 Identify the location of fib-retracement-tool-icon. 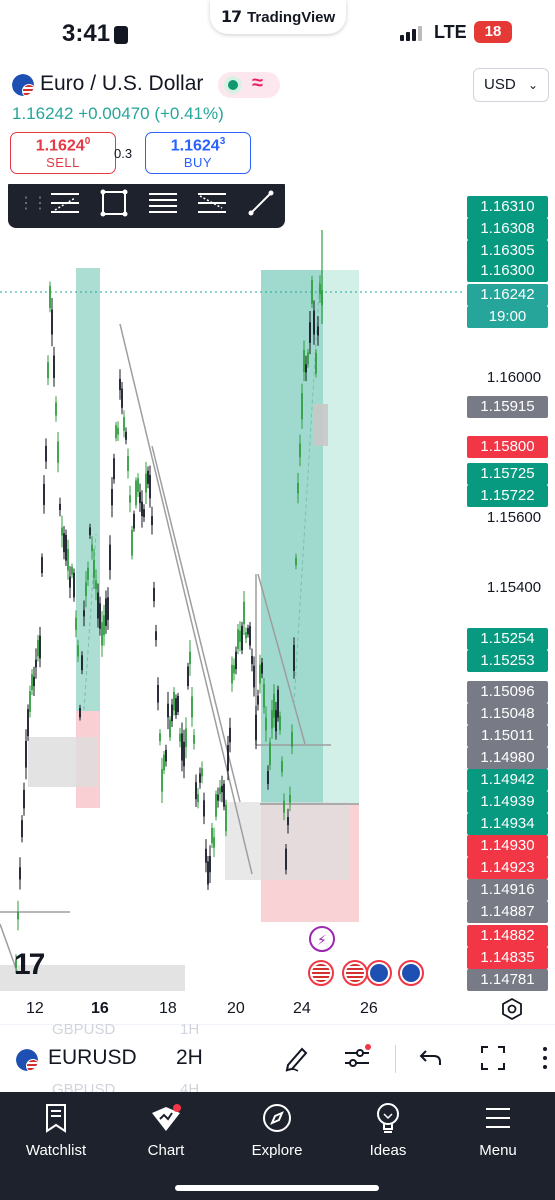
(211, 203).